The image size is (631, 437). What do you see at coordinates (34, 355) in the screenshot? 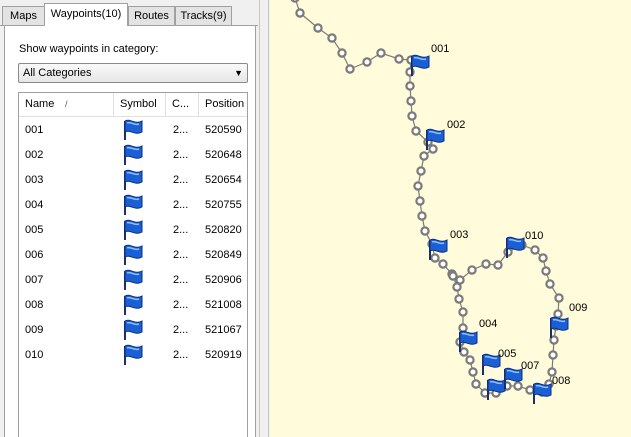
I see `waypoint-name: 010` at bounding box center [34, 355].